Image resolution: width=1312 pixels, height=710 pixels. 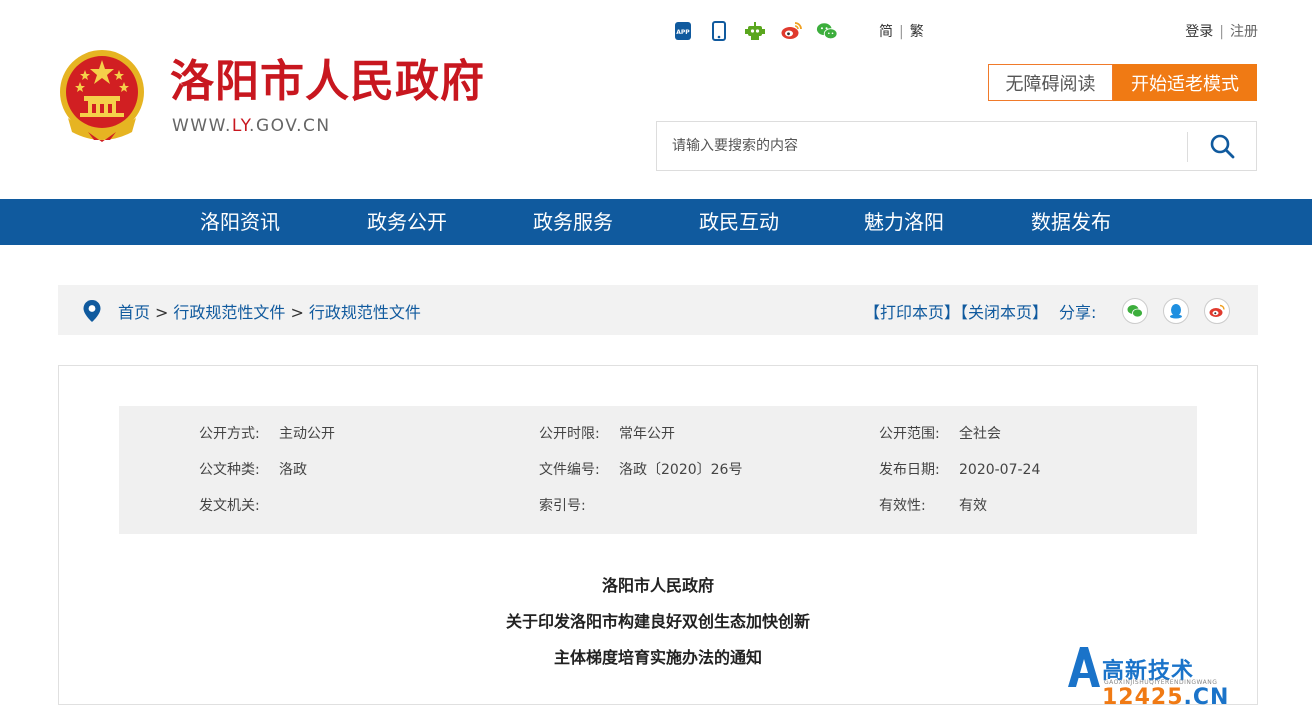 I want to click on share-weibo-button, so click(x=1217, y=311).